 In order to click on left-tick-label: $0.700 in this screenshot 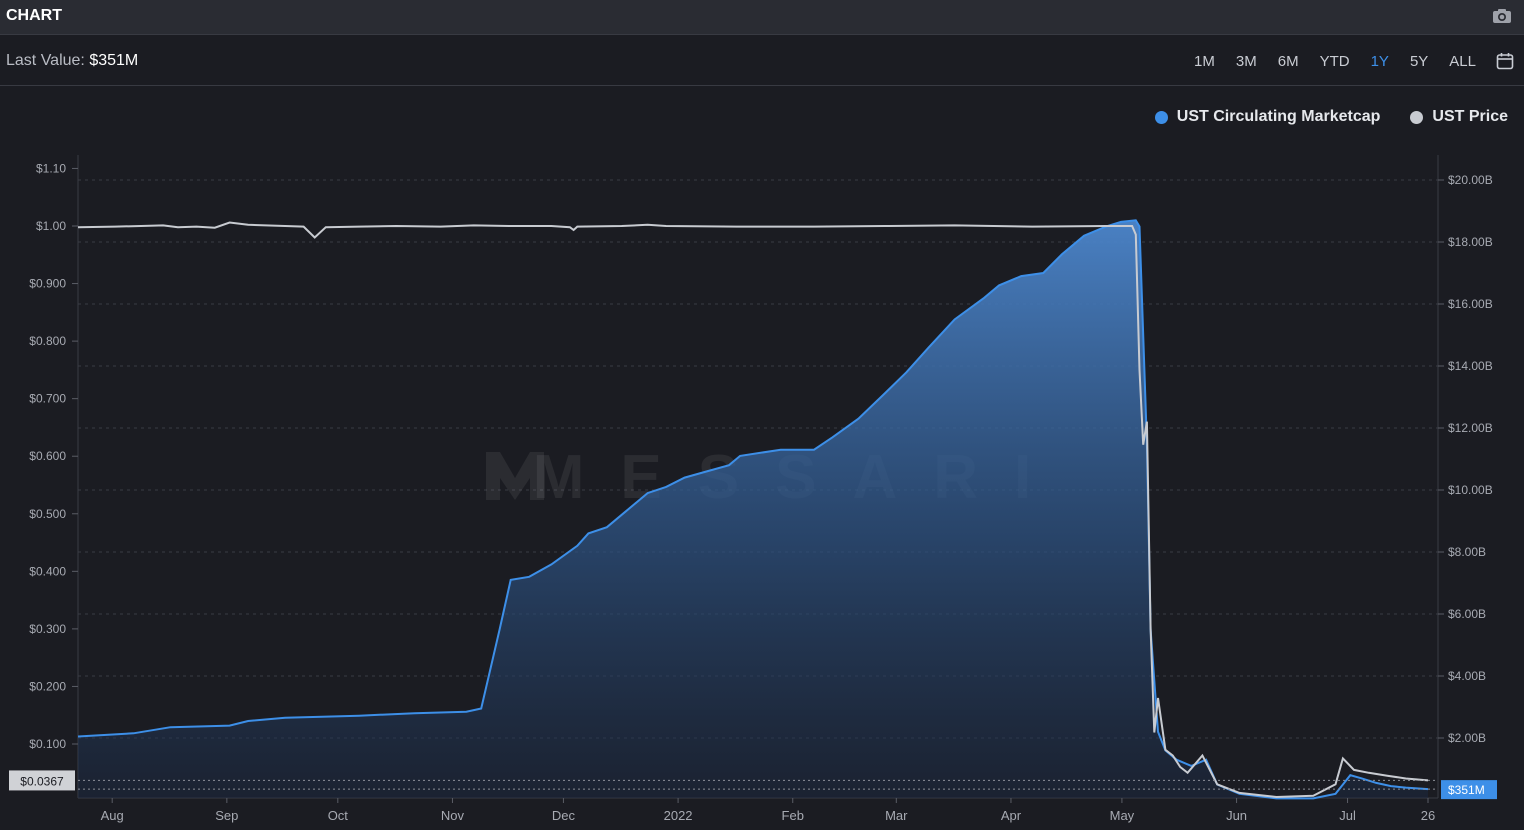, I will do `click(47, 399)`.